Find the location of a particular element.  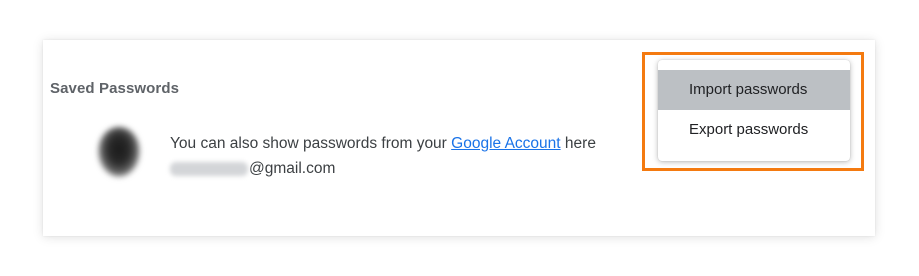

info-suffix: here is located at coordinates (578, 143).